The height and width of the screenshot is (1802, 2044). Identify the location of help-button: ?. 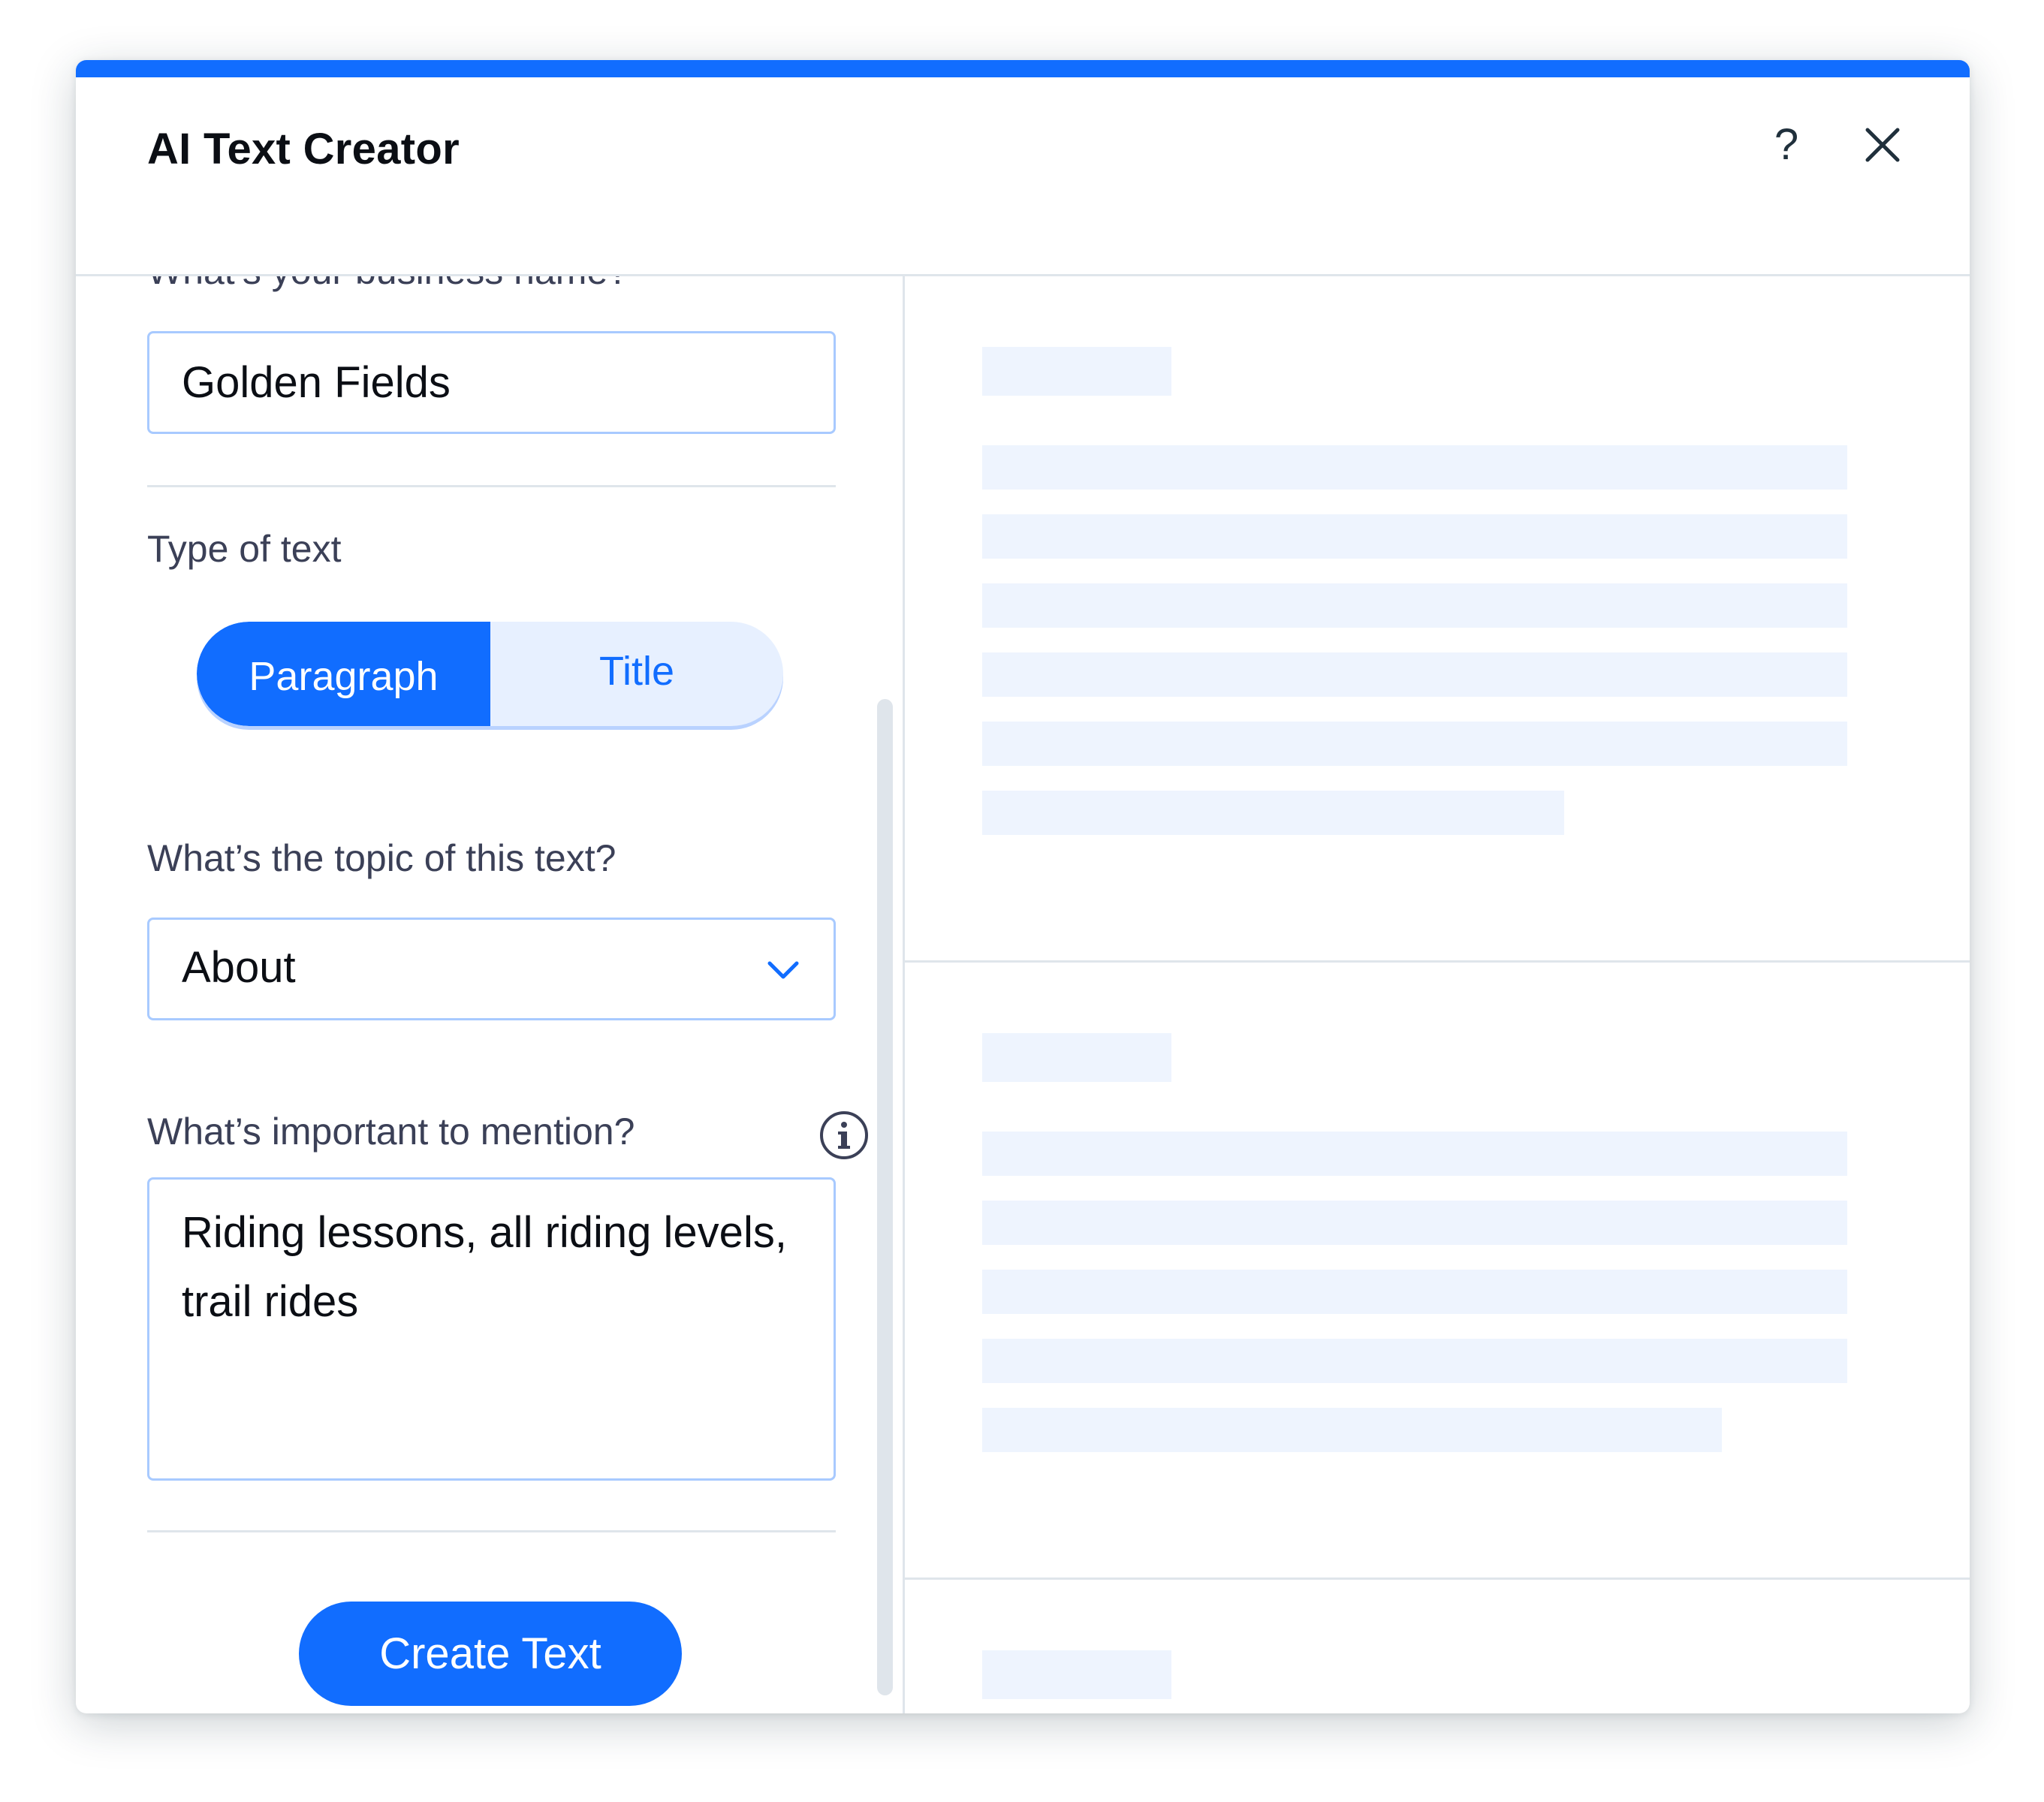
(1786, 145).